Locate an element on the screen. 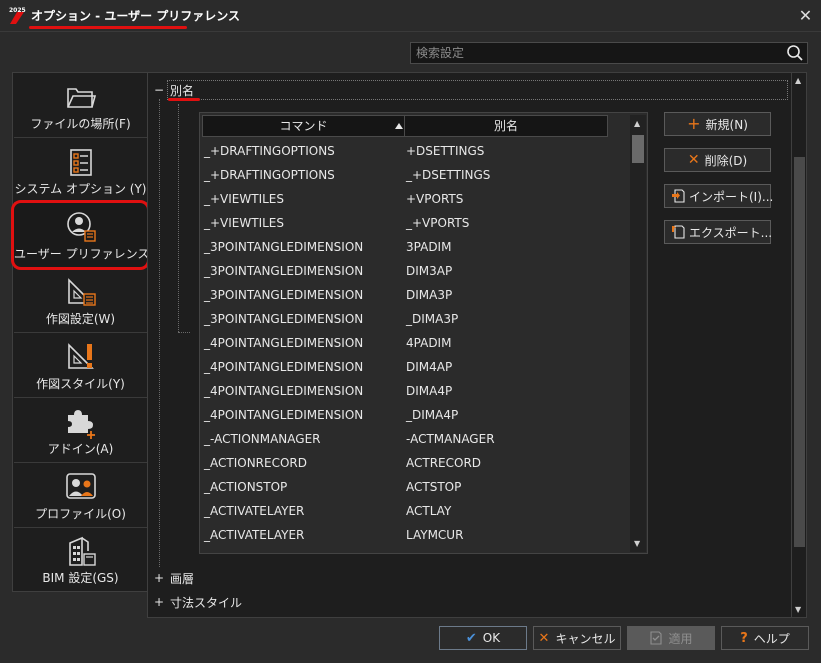 This screenshot has height=663, width=821. search-box is located at coordinates (609, 53).